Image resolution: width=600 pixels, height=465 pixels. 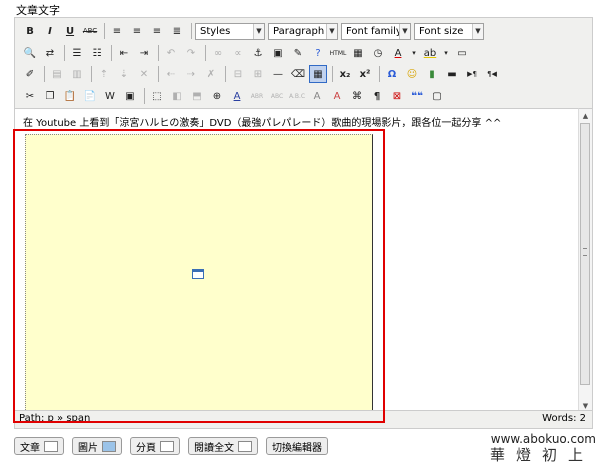 What do you see at coordinates (237, 96) in the screenshot?
I see `style-props-icon: A` at bounding box center [237, 96].